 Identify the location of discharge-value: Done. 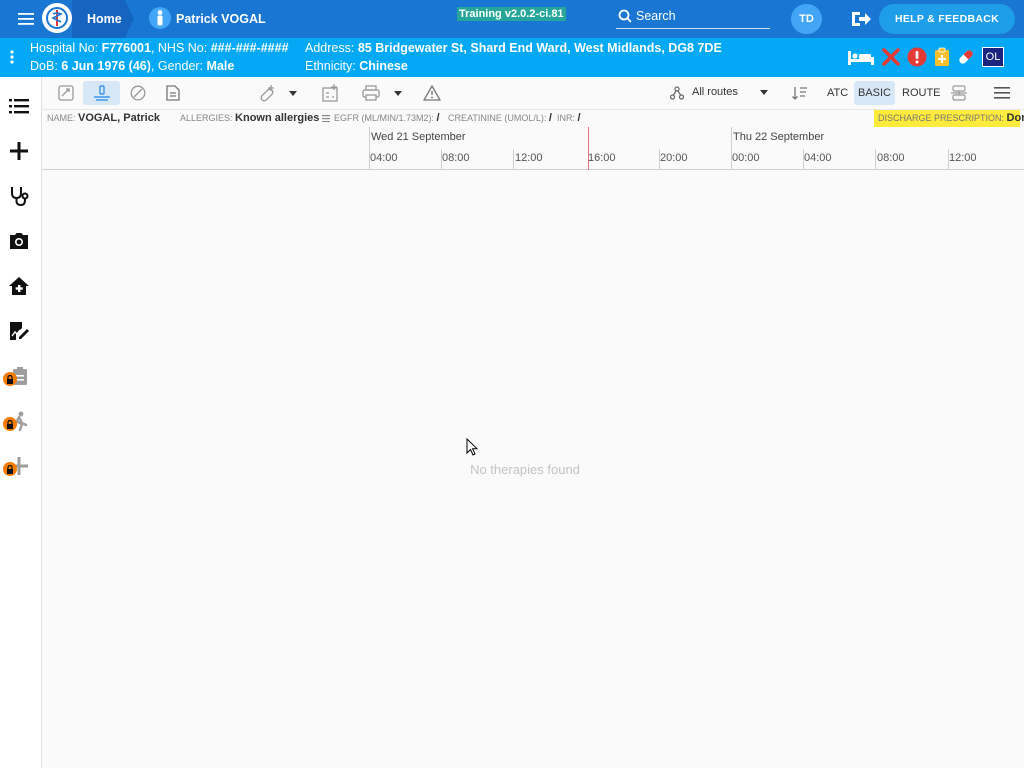
(1015, 118).